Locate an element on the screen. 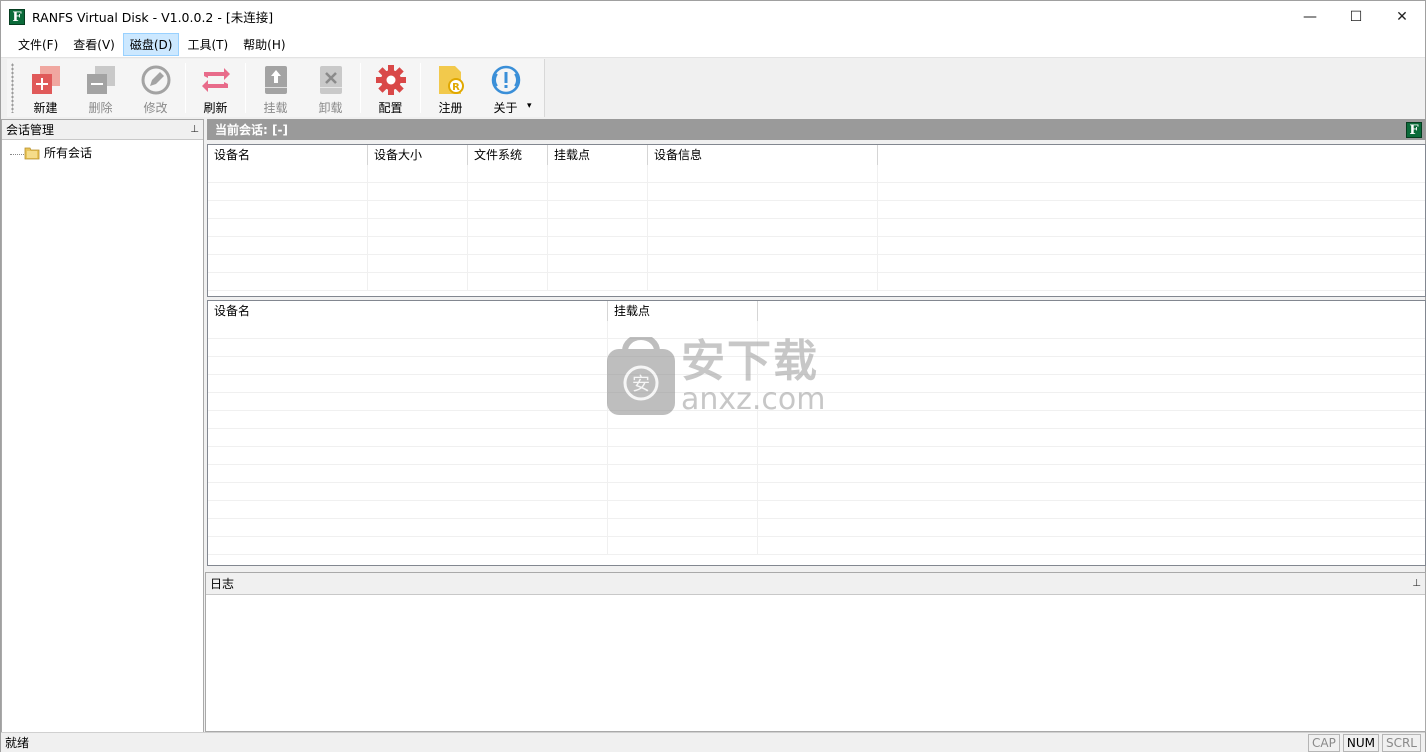 This screenshot has height=752, width=1426. mounts-table-header: 设备名 挂载点 is located at coordinates (816, 311).